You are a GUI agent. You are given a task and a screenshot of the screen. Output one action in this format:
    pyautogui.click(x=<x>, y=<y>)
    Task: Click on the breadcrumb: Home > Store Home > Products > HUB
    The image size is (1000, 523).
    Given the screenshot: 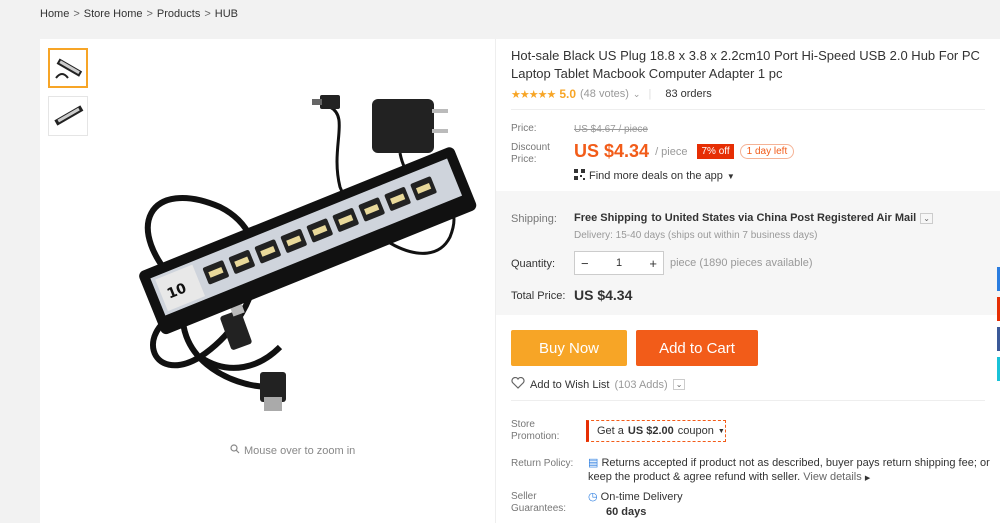 What is the action you would take?
    pyautogui.click(x=139, y=14)
    